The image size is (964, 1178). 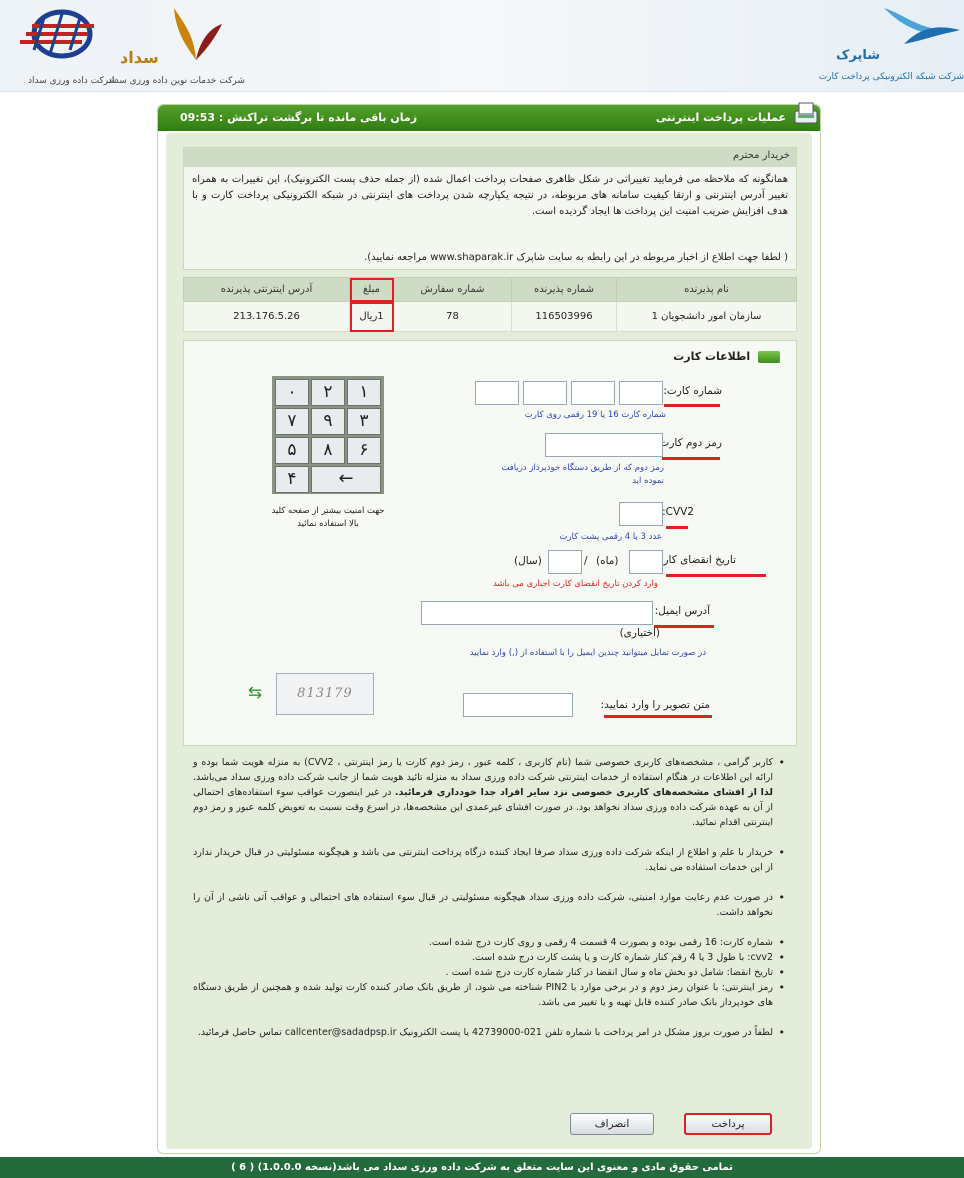 What do you see at coordinates (641, 514) in the screenshot?
I see `cvv2-input` at bounding box center [641, 514].